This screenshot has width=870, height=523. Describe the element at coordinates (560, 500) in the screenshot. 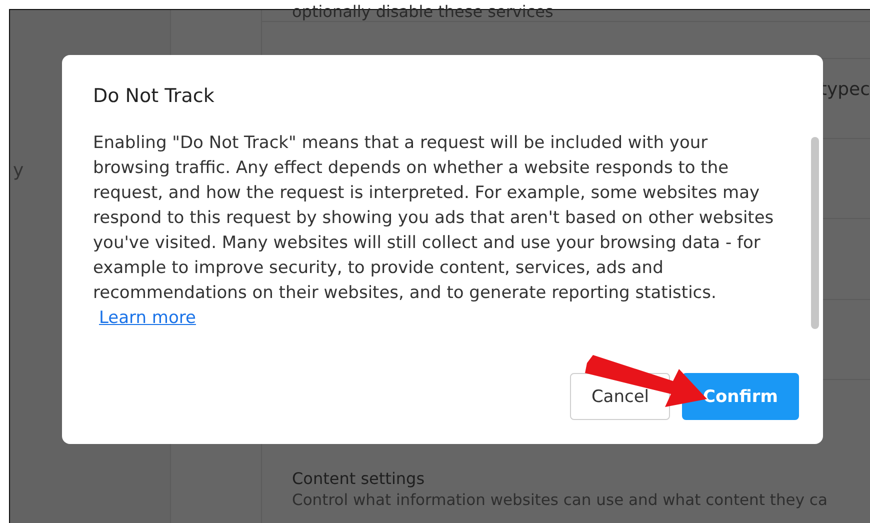

I see `content-settings-description: Control what information websites can use and what content they ca` at that location.